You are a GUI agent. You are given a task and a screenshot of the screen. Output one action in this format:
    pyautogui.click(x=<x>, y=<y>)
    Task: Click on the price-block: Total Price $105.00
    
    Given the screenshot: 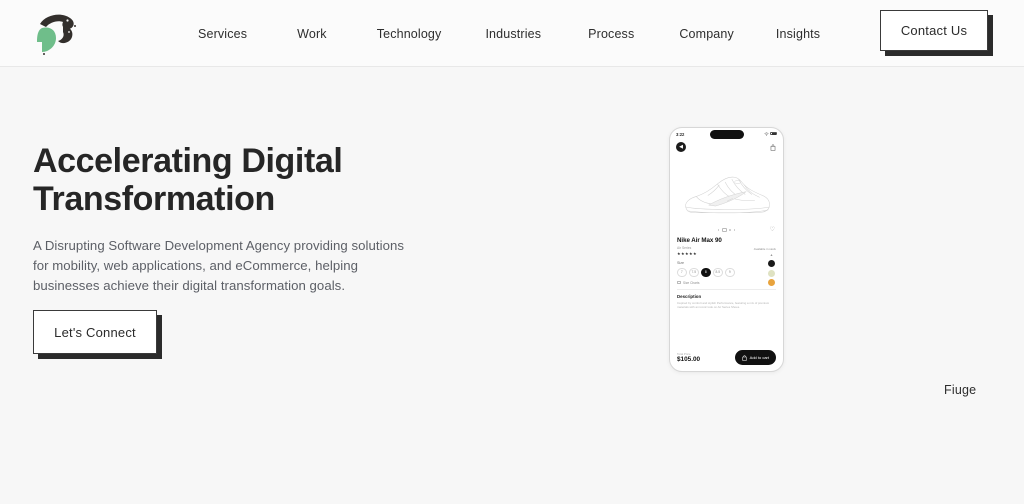 What is the action you would take?
    pyautogui.click(x=688, y=358)
    